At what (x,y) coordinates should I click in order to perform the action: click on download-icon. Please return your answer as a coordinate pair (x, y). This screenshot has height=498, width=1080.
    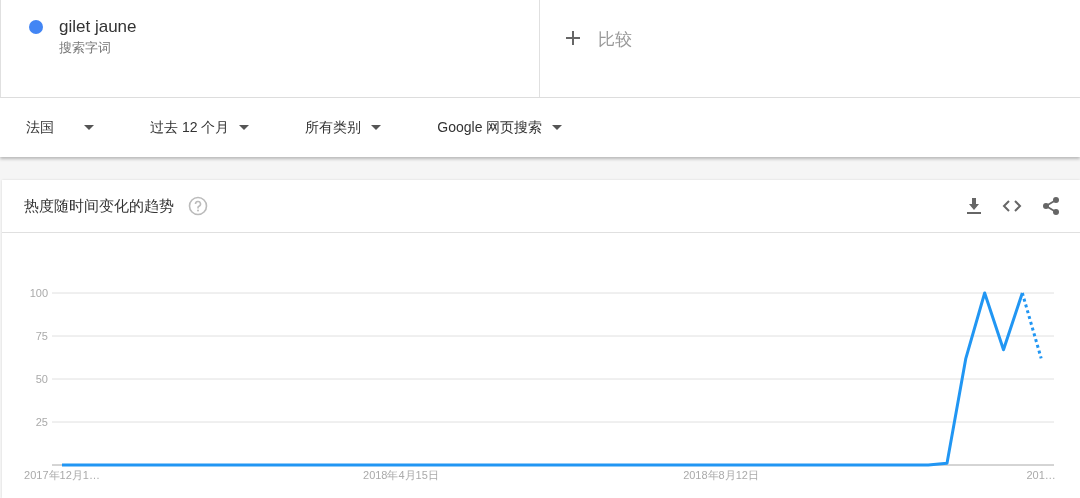
    Looking at the image, I should click on (974, 206).